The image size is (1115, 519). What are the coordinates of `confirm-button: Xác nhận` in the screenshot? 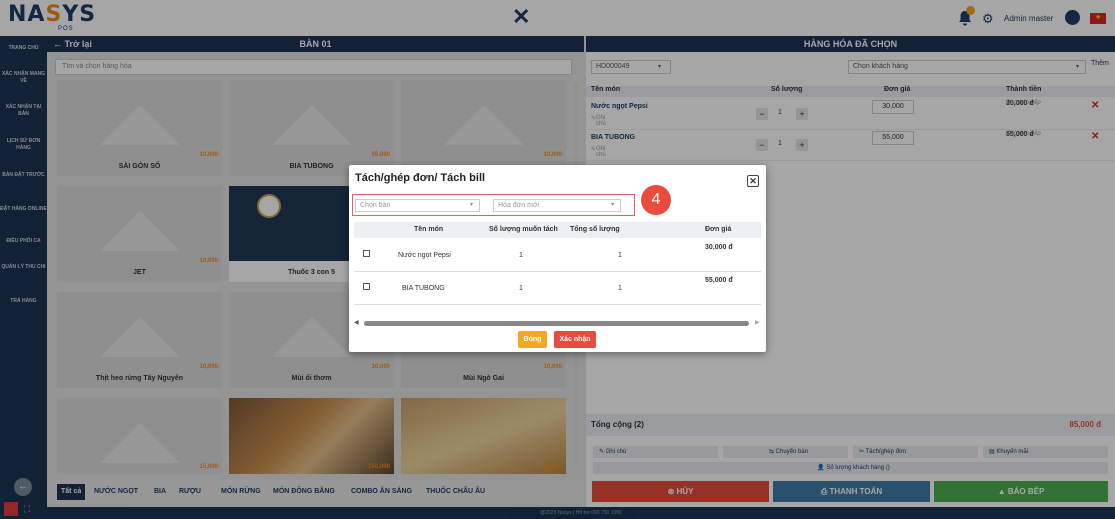 It's located at (575, 339).